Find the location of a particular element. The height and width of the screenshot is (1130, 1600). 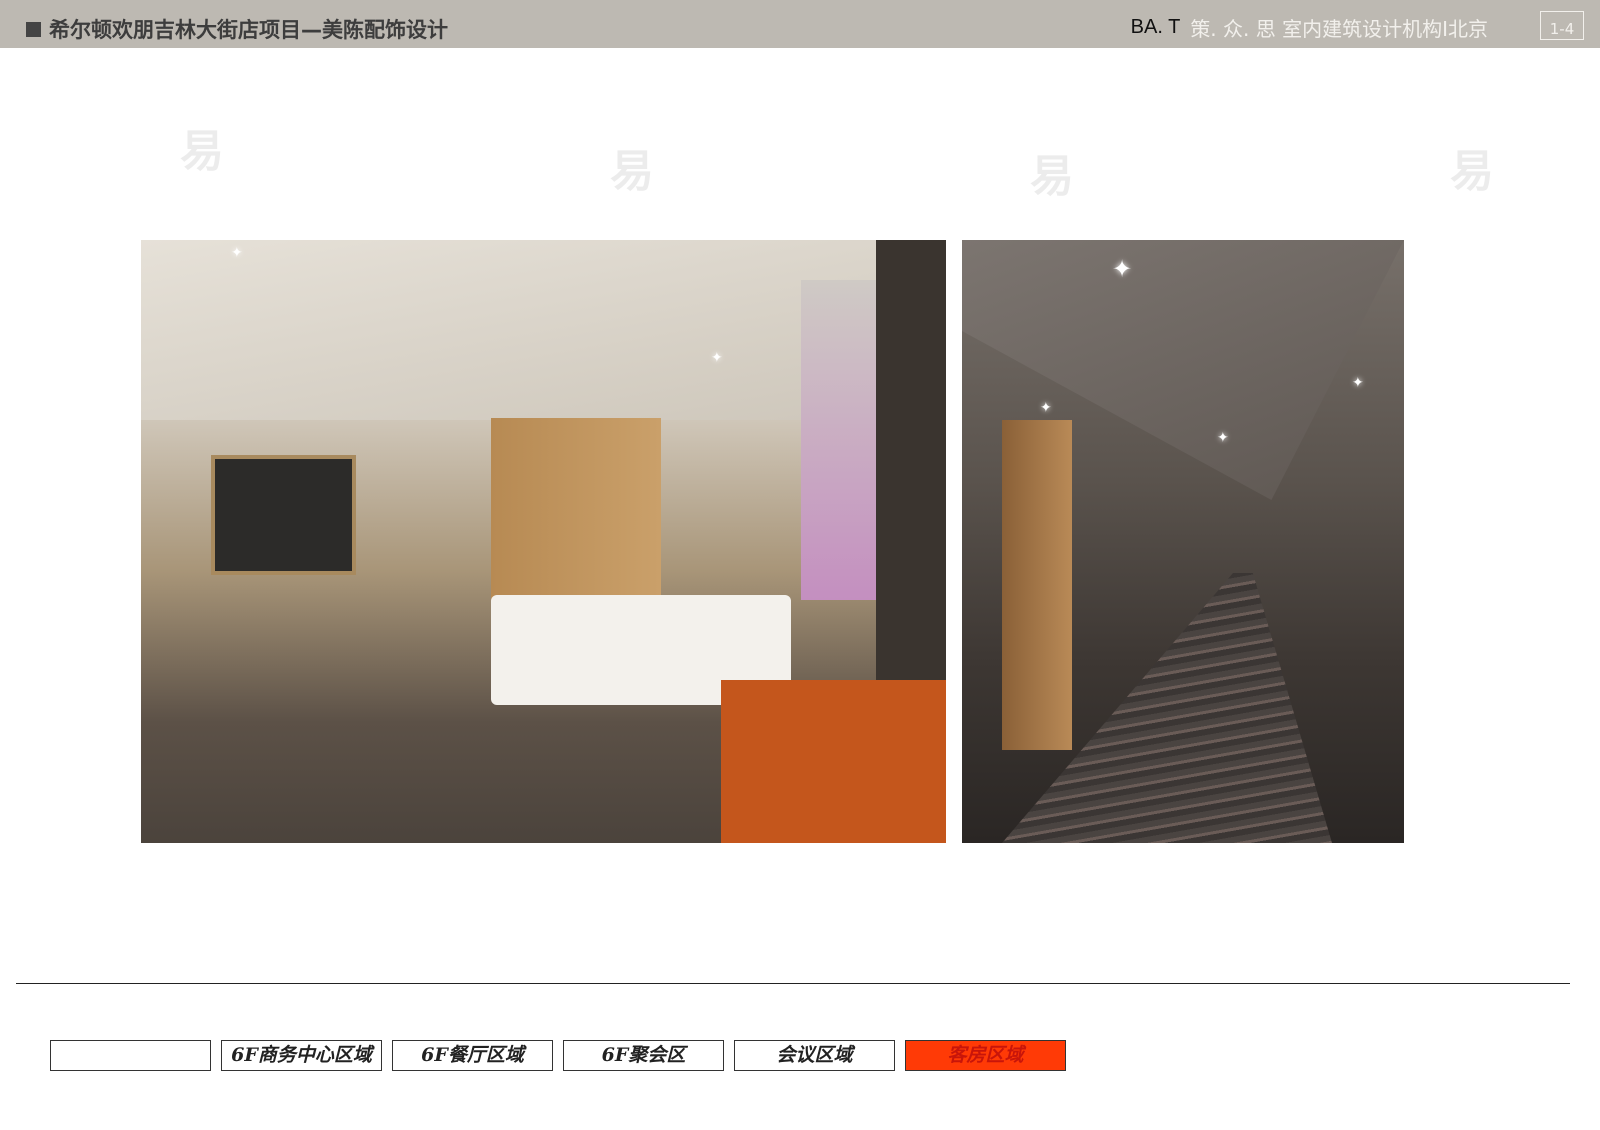

tab-business-center: 6F商务中心区域 is located at coordinates (301, 1055).